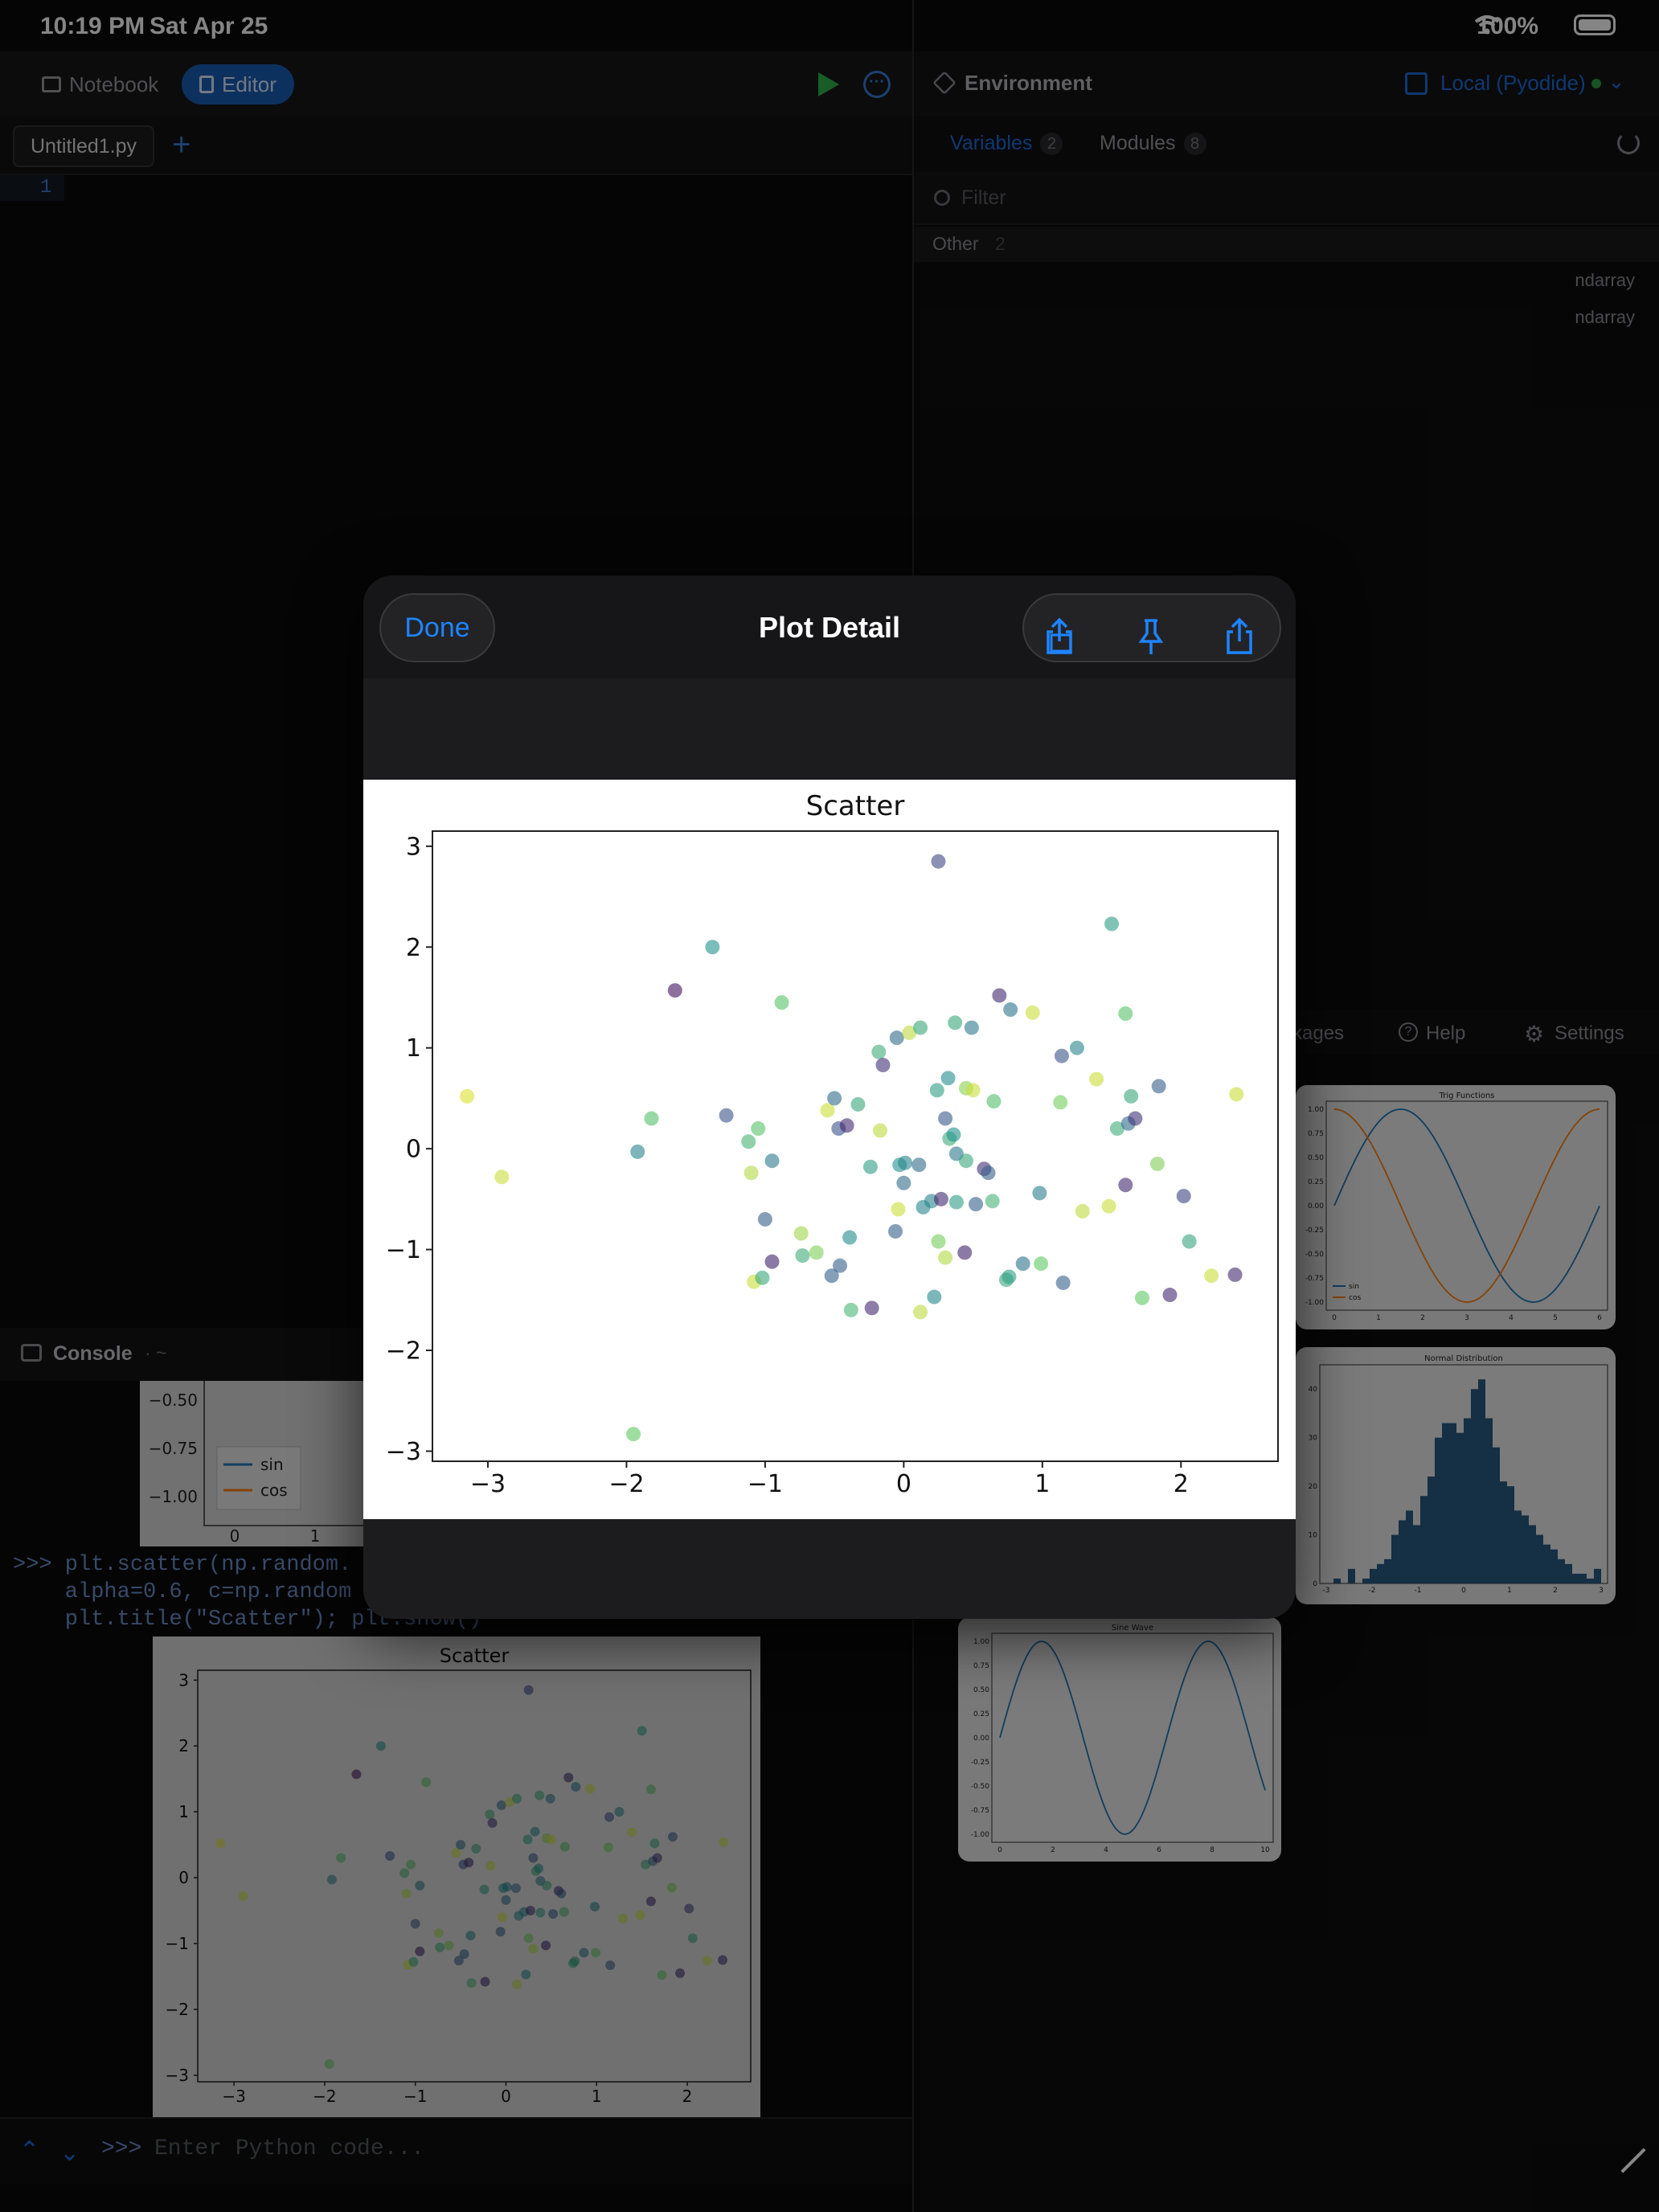  Describe the element at coordinates (855, 806) in the screenshot. I see `chart-title: Scatter` at that location.